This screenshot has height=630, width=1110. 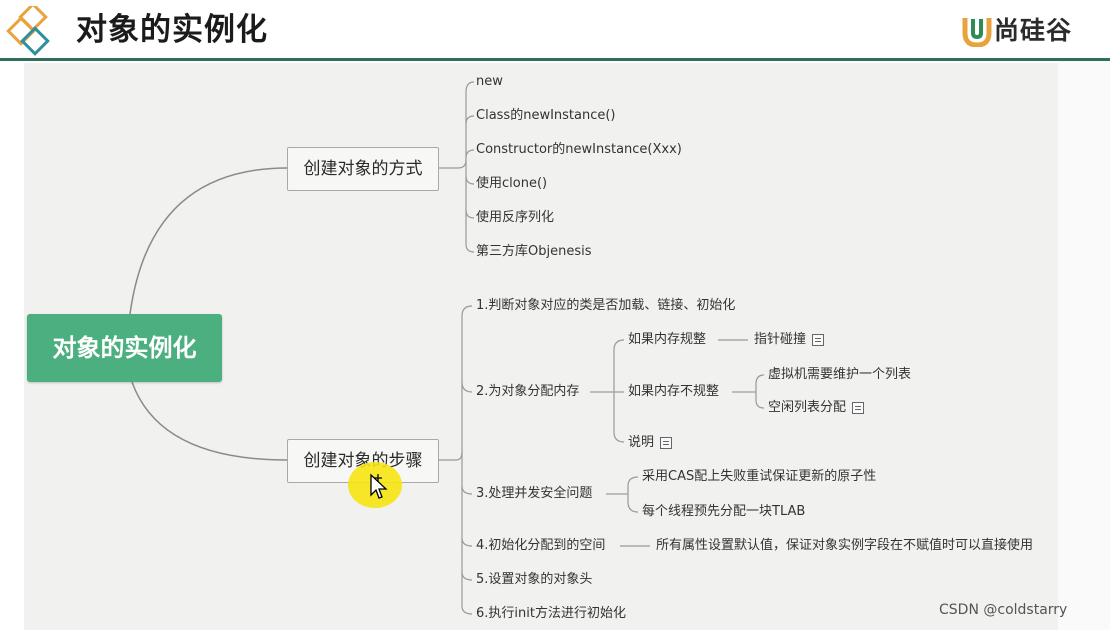 I want to click on leaf-deserialization: 使用反序列化, so click(x=515, y=218).